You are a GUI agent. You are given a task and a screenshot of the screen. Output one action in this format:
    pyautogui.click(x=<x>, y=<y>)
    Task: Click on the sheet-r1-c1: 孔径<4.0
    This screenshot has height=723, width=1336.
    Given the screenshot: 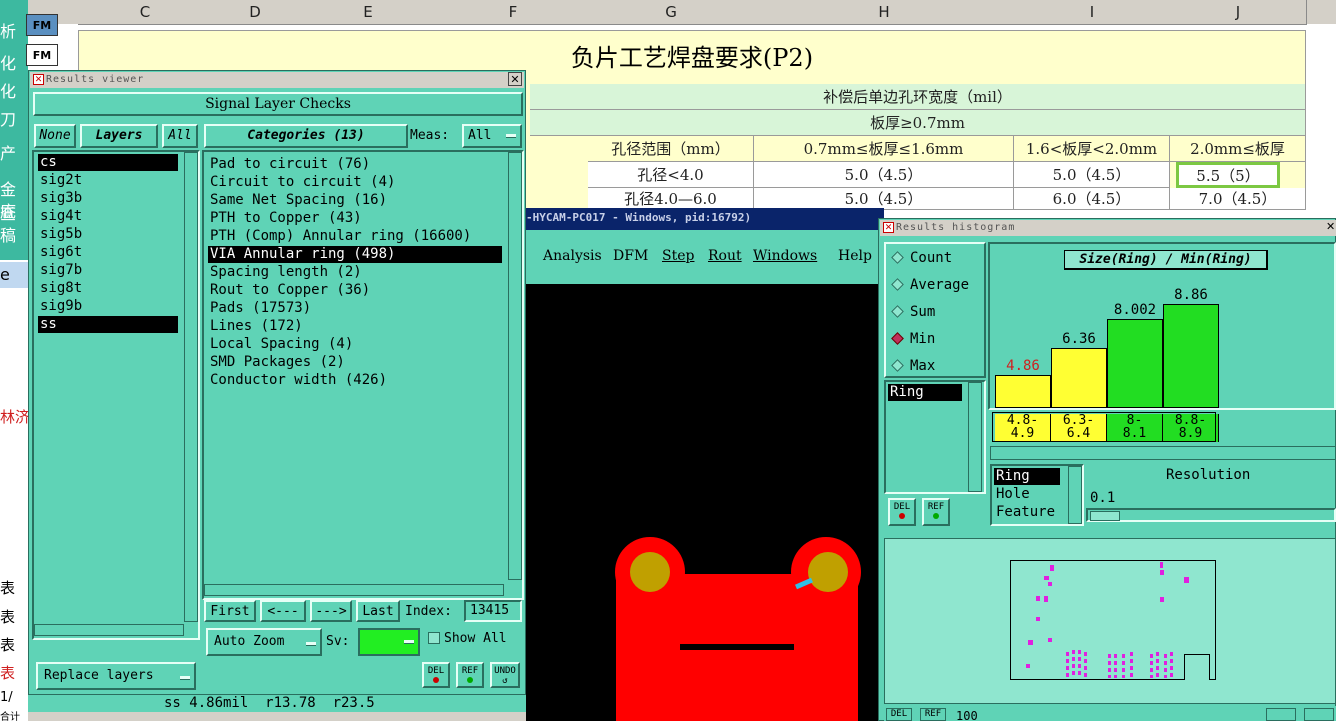 What is the action you would take?
    pyautogui.click(x=671, y=175)
    